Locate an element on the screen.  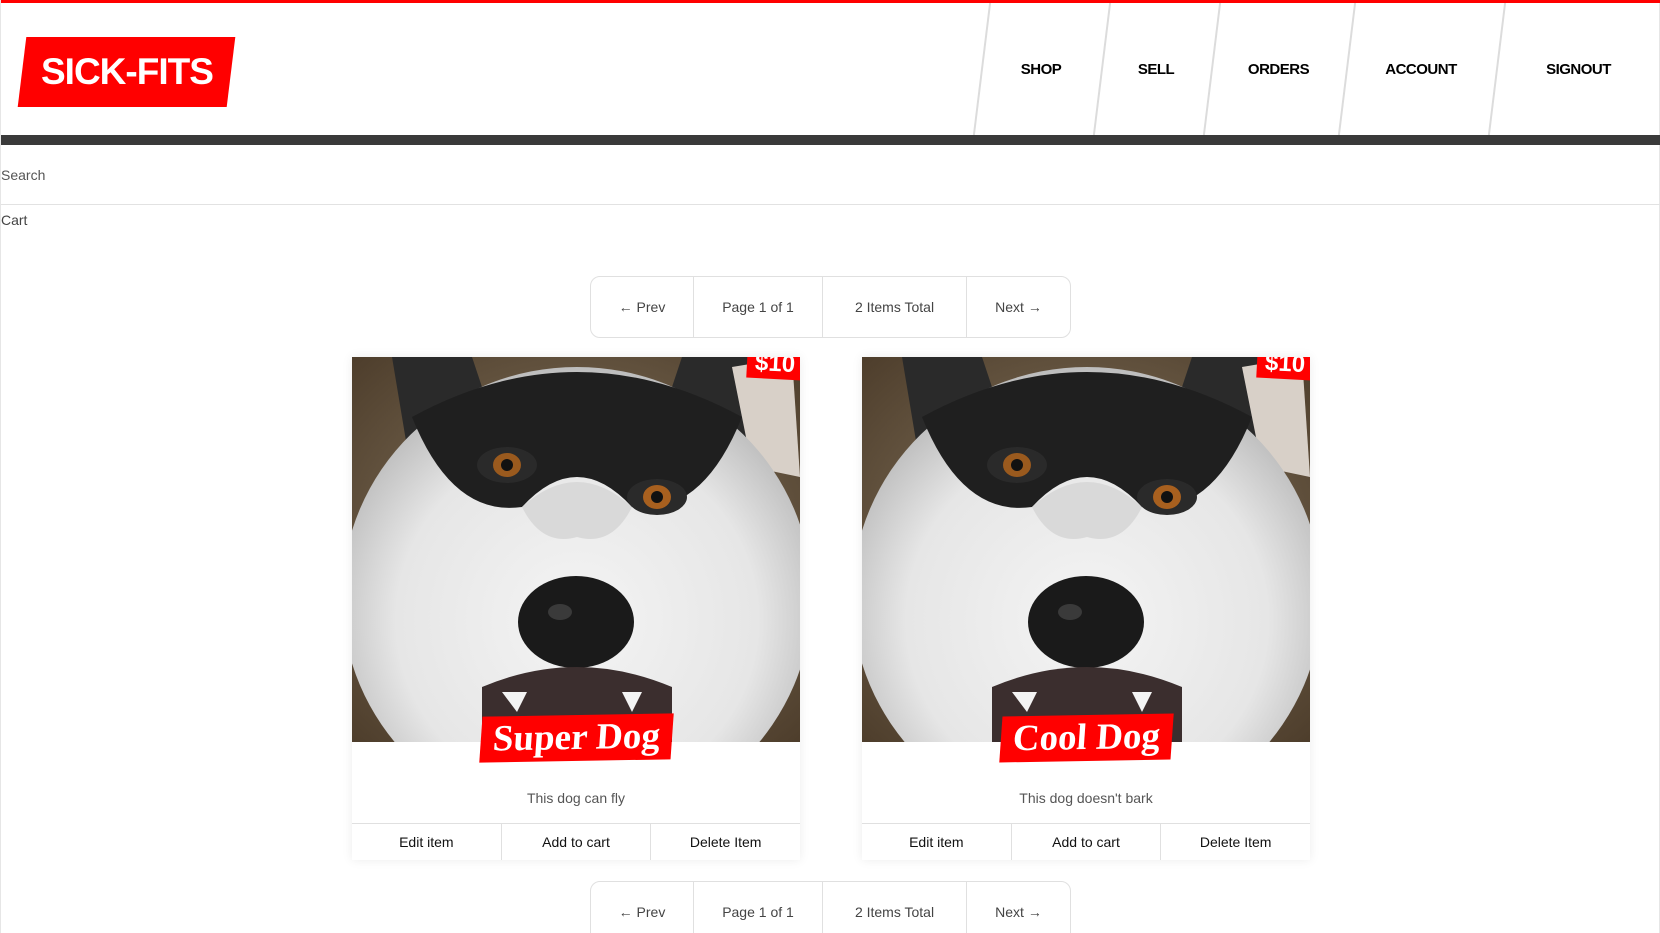
nav-sell: SELL is located at coordinates (1156, 69).